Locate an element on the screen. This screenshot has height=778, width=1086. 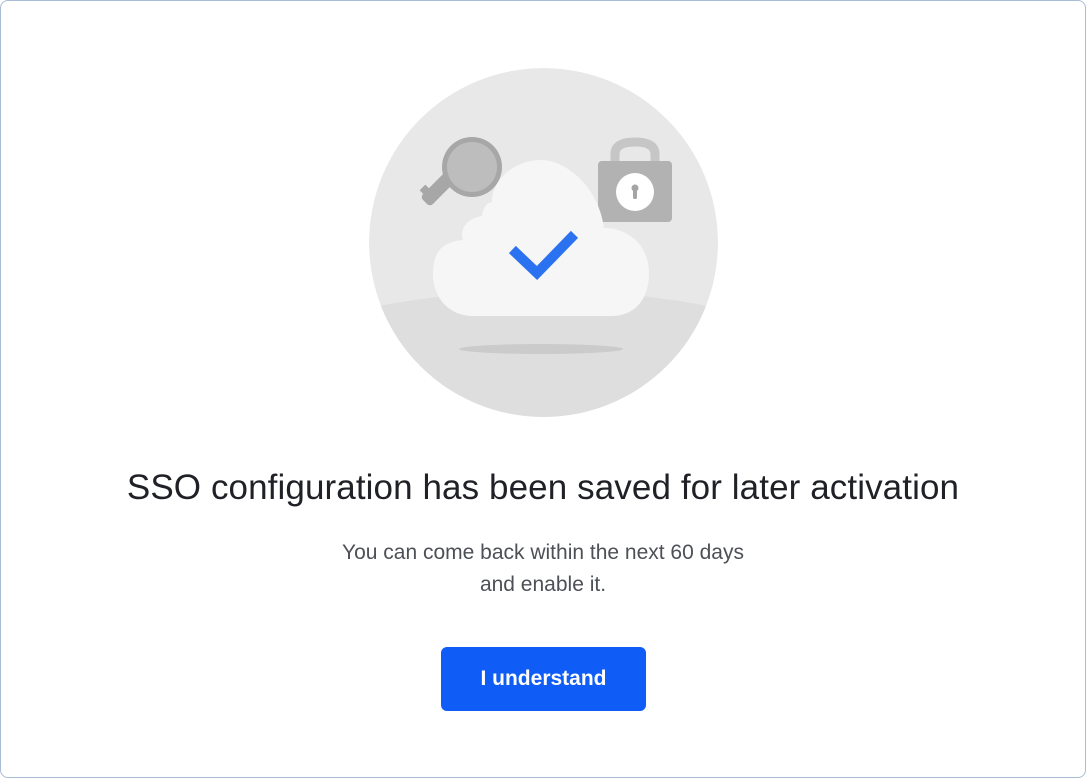
sso-illustration is located at coordinates (543, 242).